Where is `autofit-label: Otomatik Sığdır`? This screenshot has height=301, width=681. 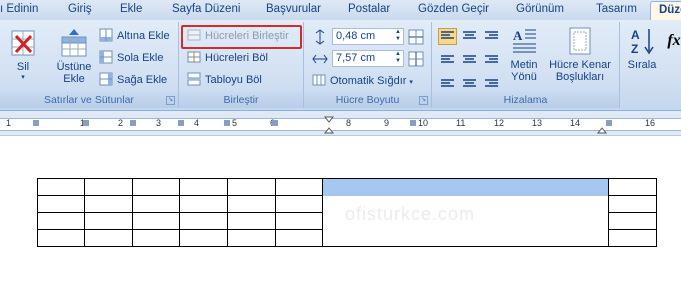
autofit-label: Otomatik Sığdır is located at coordinates (368, 81).